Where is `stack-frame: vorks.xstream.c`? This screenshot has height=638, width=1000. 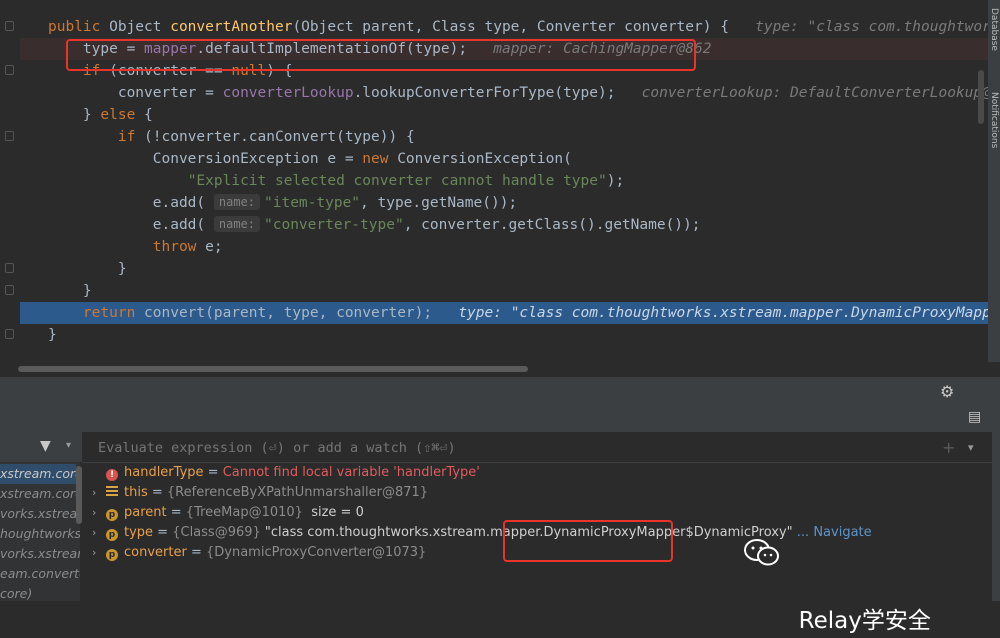
stack-frame: vorks.xstream.c is located at coordinates (40, 514).